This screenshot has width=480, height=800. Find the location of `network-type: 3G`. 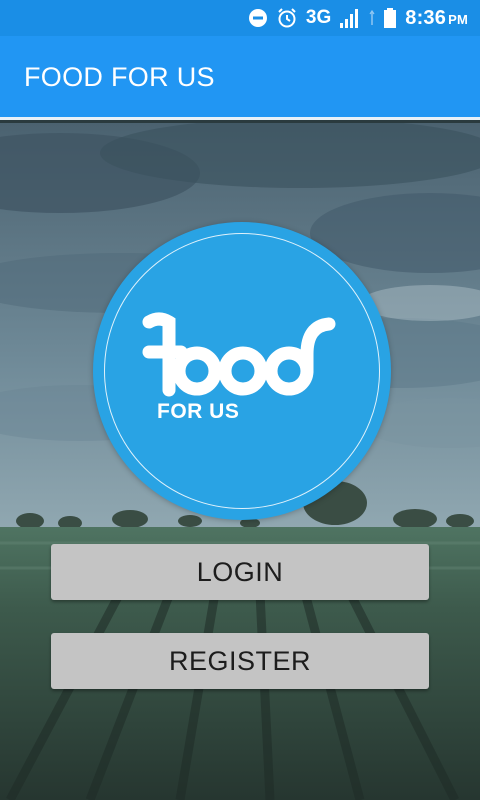

network-type: 3G is located at coordinates (318, 17).